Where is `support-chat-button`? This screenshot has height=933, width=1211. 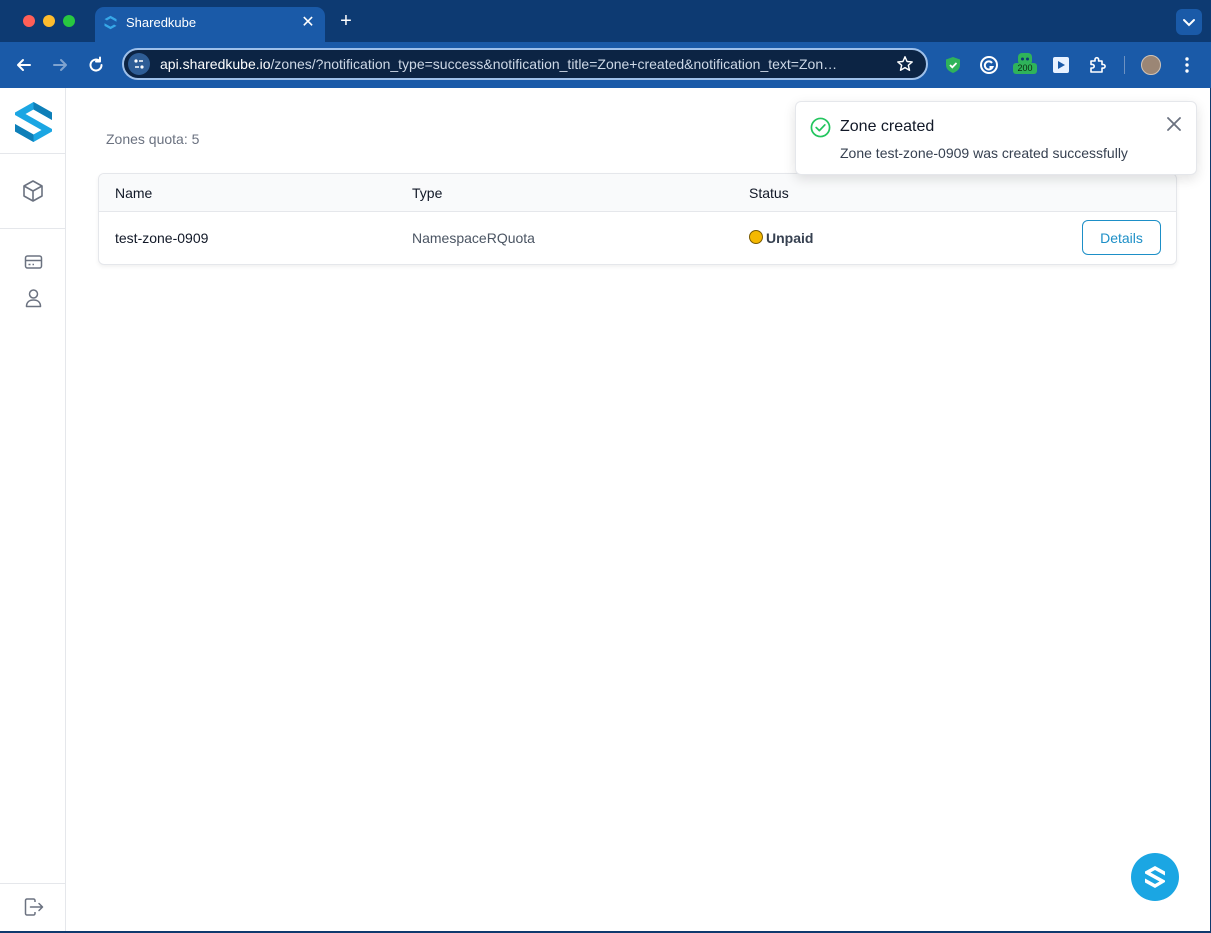
support-chat-button is located at coordinates (1155, 877).